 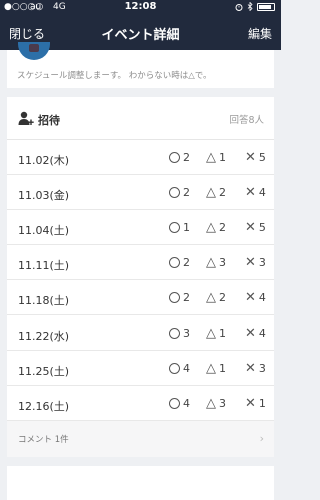 I want to click on date-label: 11.18(土), so click(x=44, y=301).